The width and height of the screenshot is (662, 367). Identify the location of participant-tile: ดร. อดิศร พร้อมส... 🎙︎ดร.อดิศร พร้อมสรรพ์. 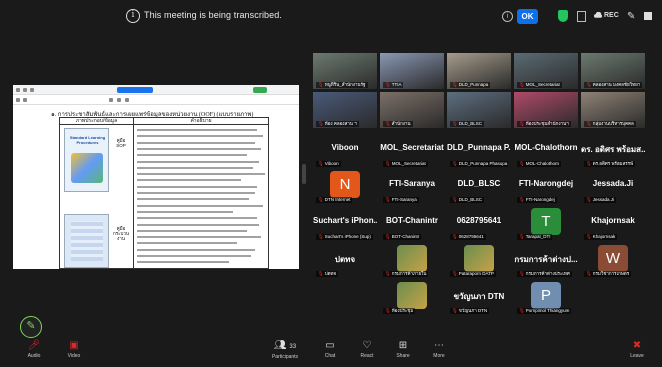
(613, 151).